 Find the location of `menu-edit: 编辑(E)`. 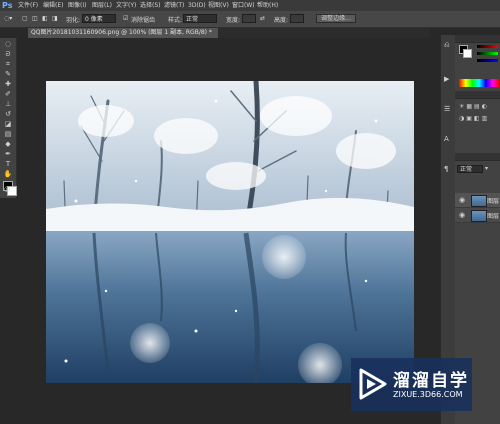

menu-edit: 编辑(E) is located at coordinates (53, 5).